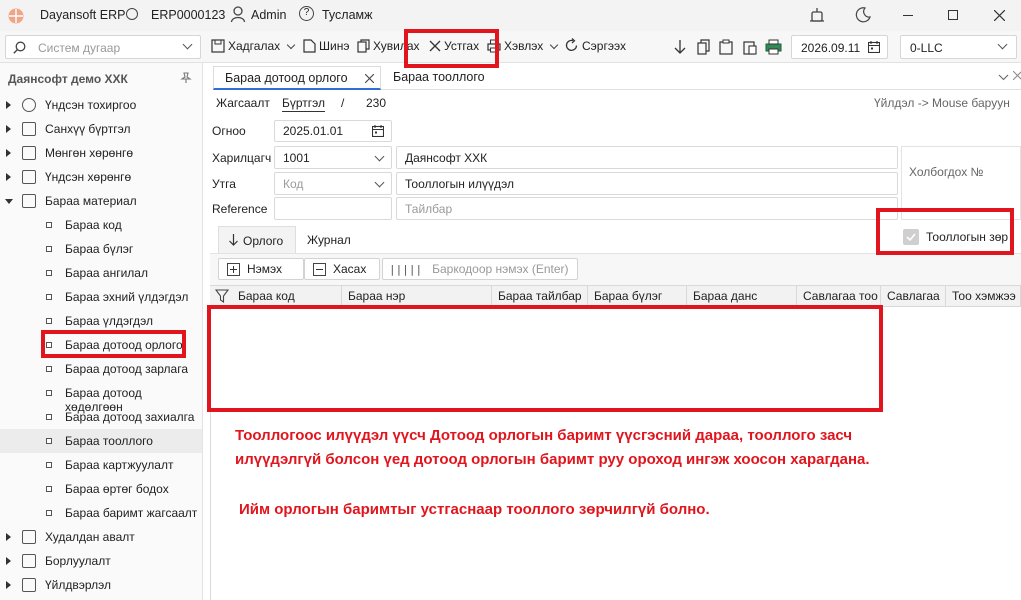 The width and height of the screenshot is (1021, 600). I want to click on cash-icon, so click(29, 153).